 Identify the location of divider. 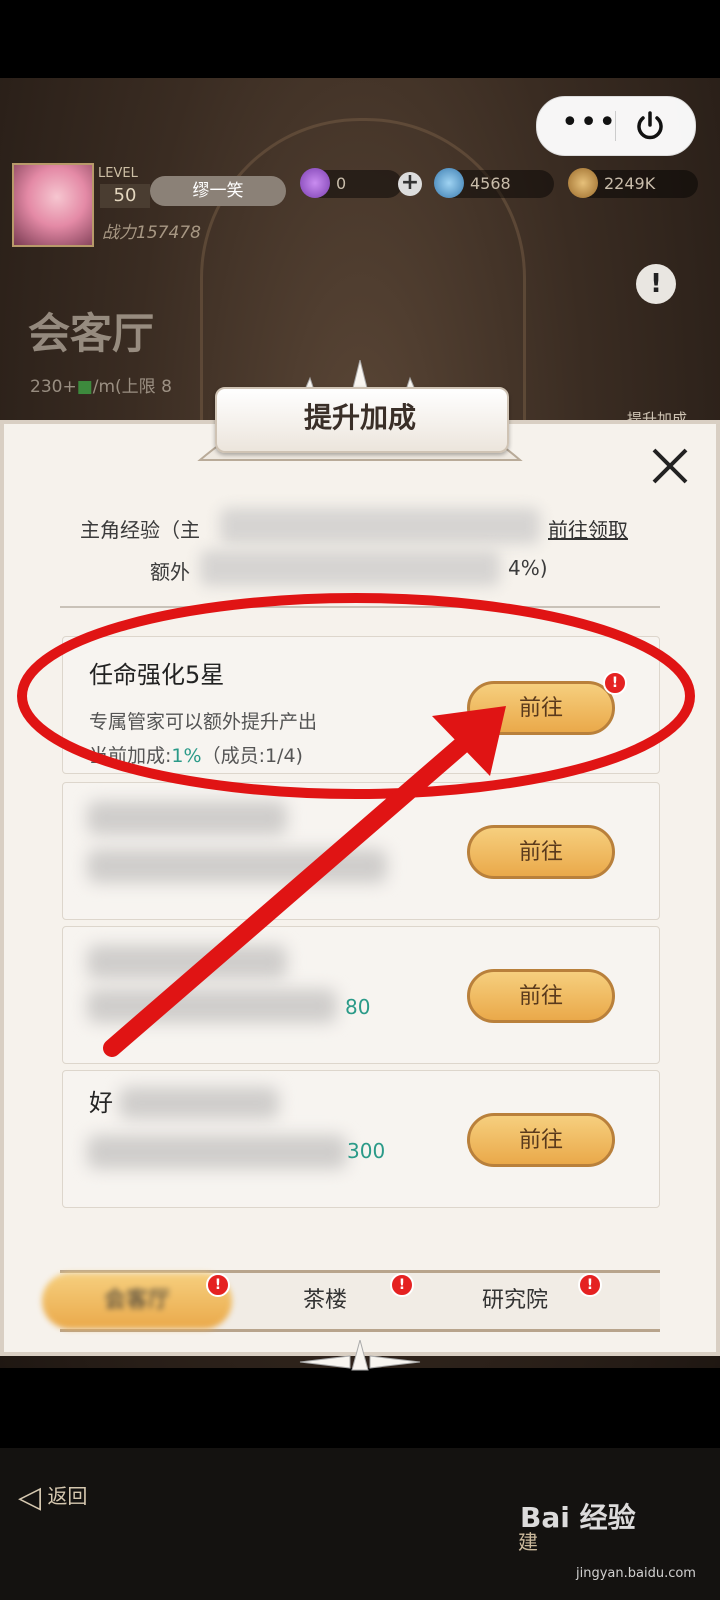
(360, 607).